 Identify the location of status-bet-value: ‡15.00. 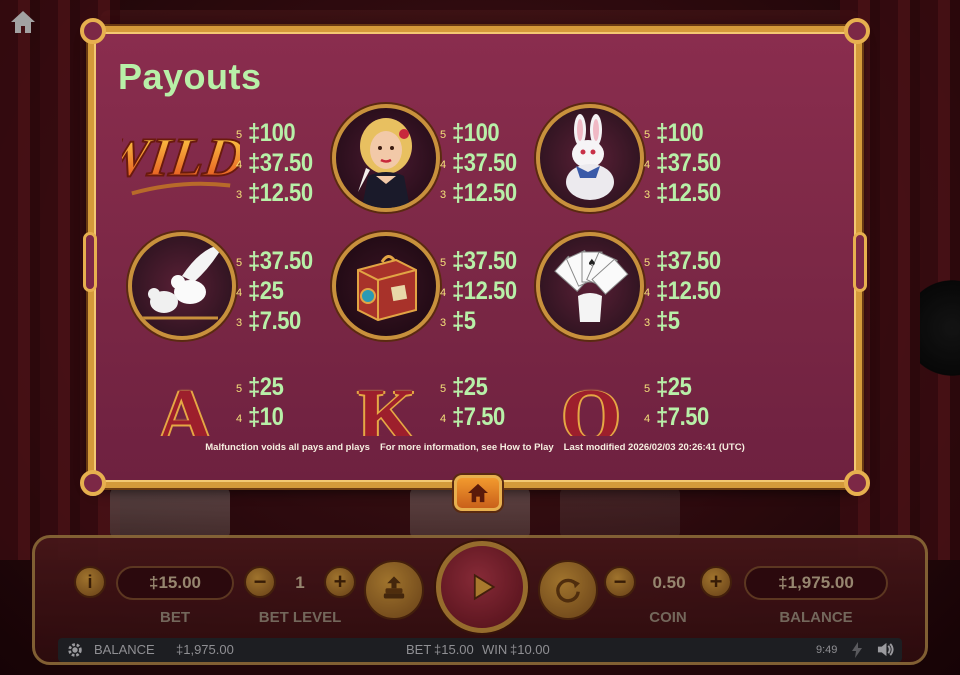
(454, 649).